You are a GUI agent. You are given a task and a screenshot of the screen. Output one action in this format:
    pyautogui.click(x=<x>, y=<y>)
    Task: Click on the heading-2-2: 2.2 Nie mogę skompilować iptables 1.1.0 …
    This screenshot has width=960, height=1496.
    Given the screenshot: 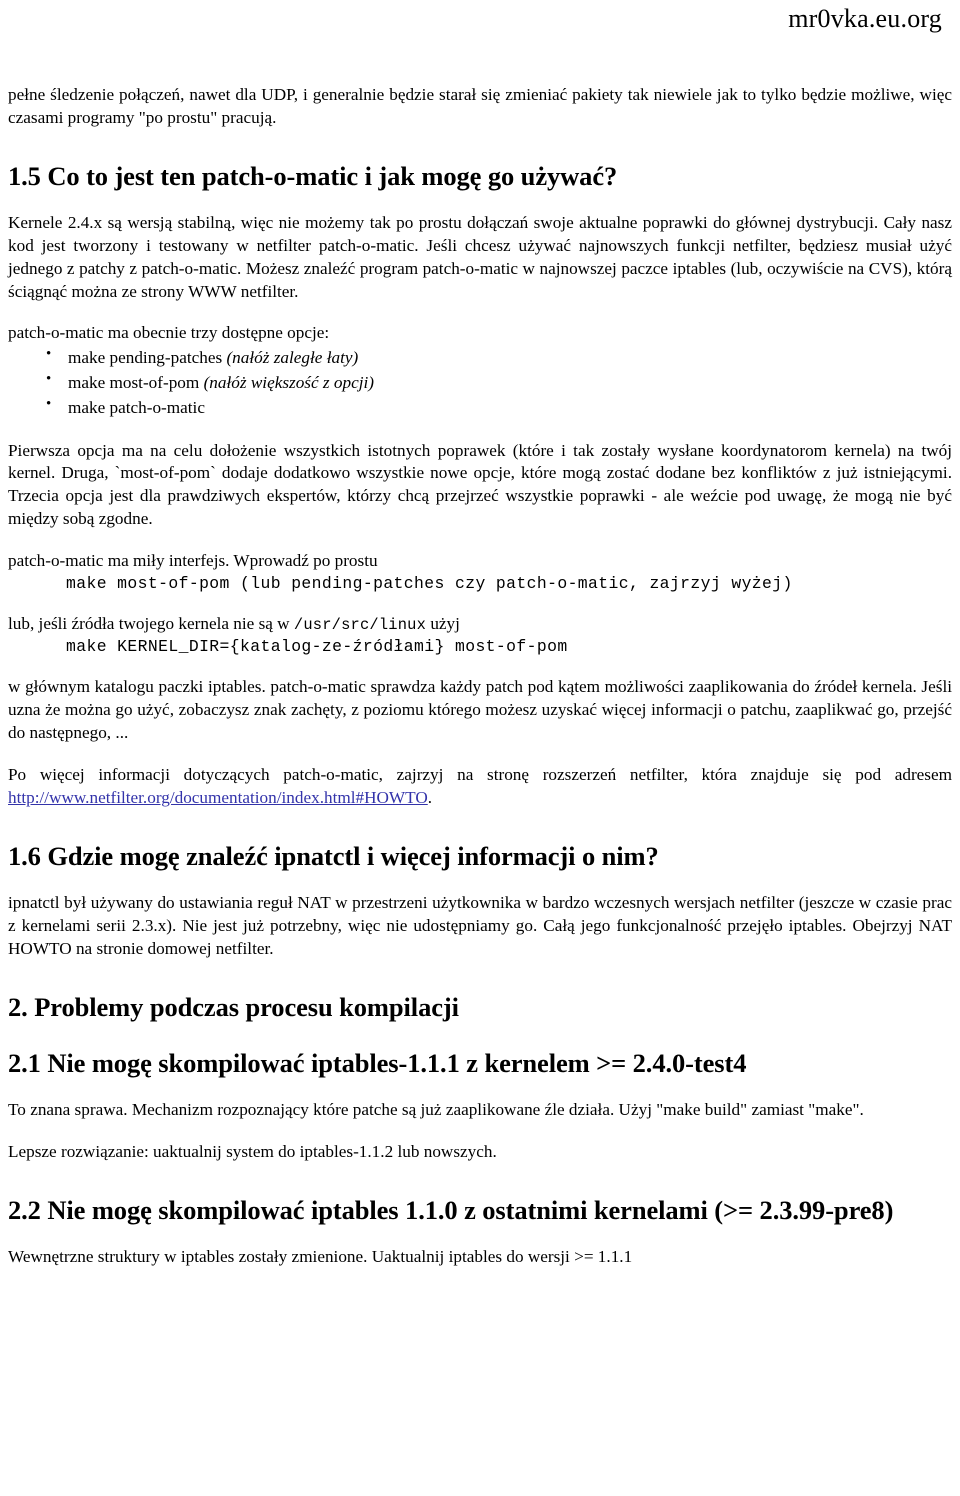 What is the action you would take?
    pyautogui.click(x=451, y=1209)
    